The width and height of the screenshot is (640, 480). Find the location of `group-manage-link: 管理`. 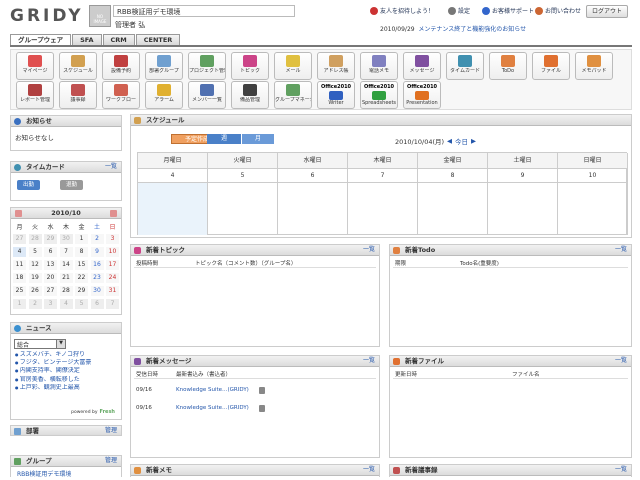

group-manage-link: 管理 is located at coordinates (111, 461).